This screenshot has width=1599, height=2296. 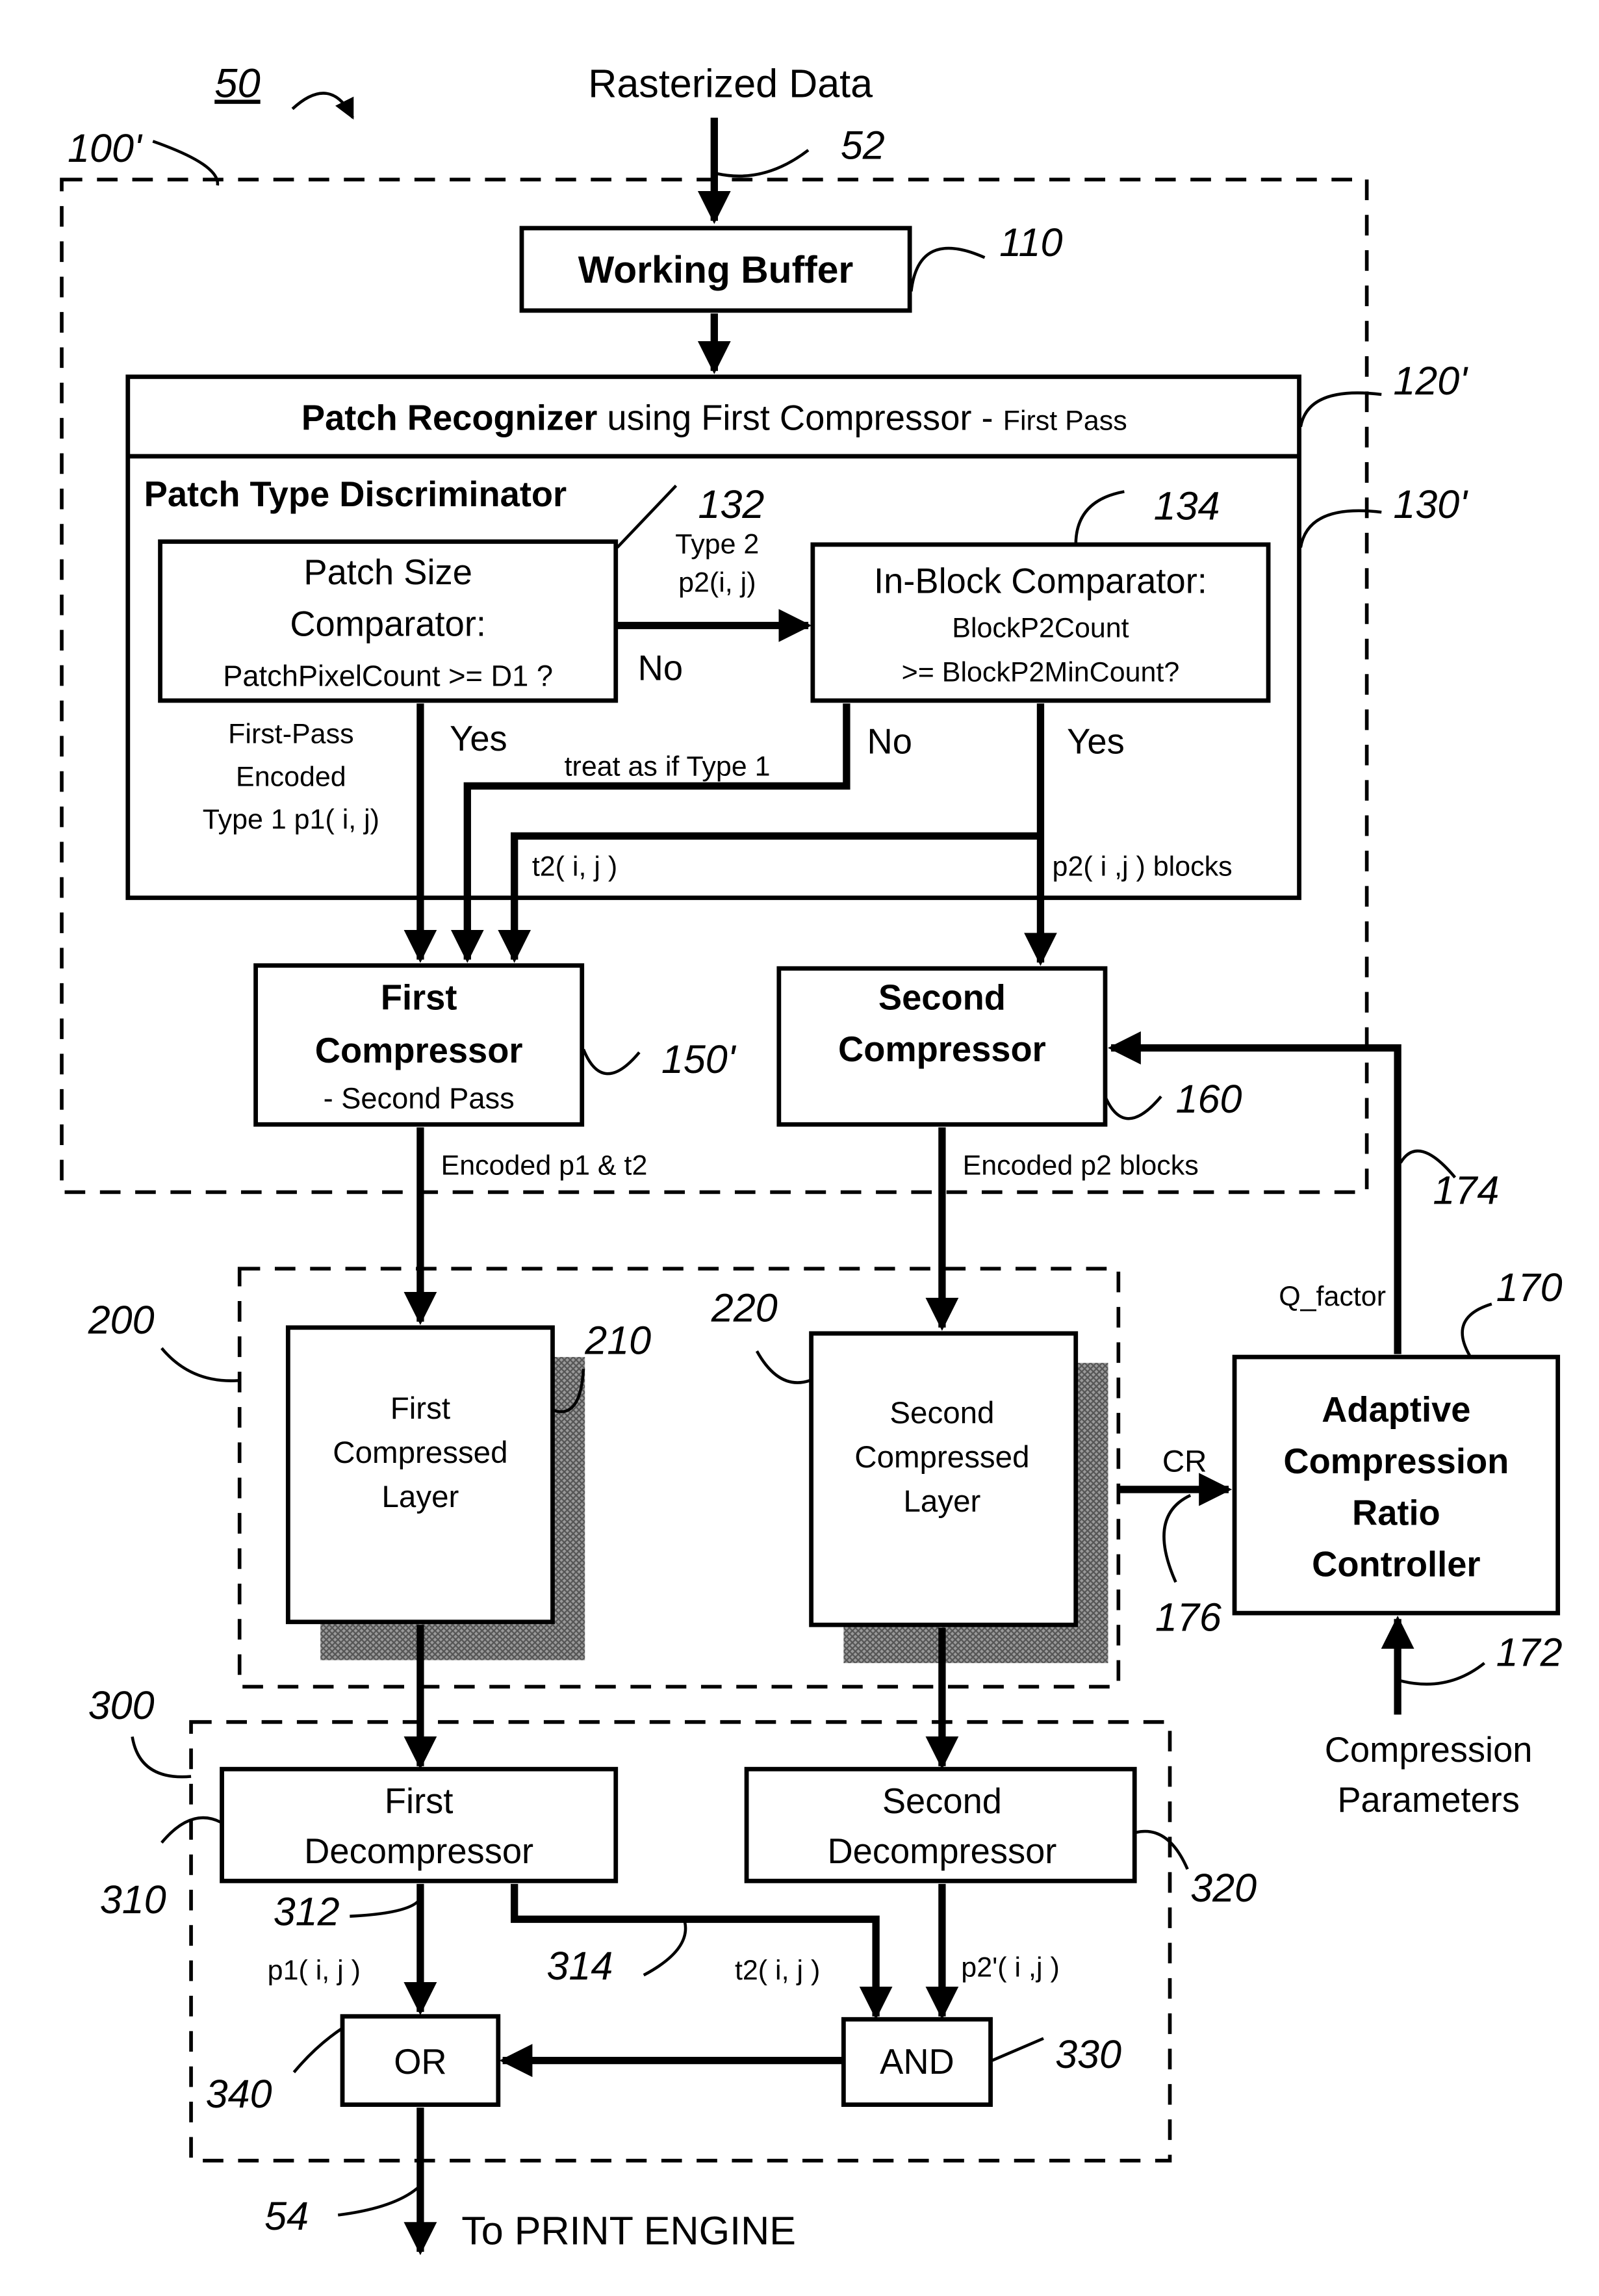 I want to click on encoded-p2-blocks-label: Encoded p2 blocks, so click(x=1081, y=1165).